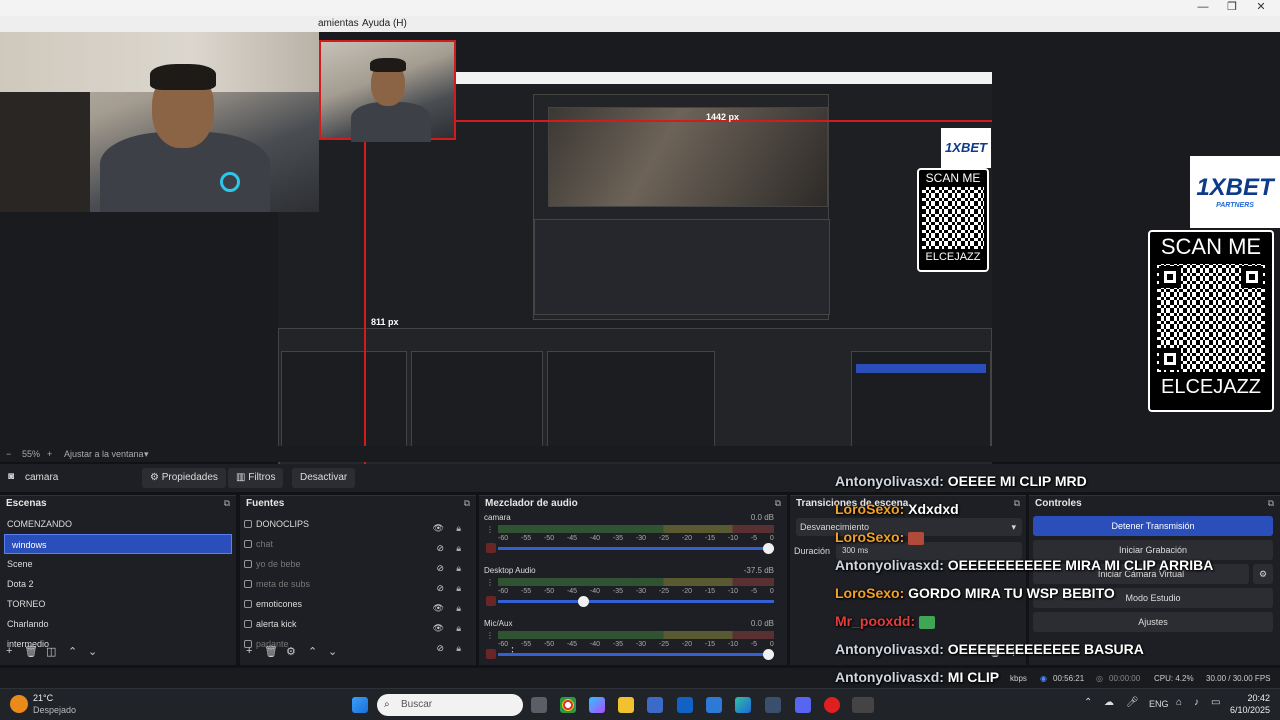 The height and width of the screenshot is (720, 1280). What do you see at coordinates (1211, 246) in the screenshot?
I see `scan-me-large: SCAN ME` at bounding box center [1211, 246].